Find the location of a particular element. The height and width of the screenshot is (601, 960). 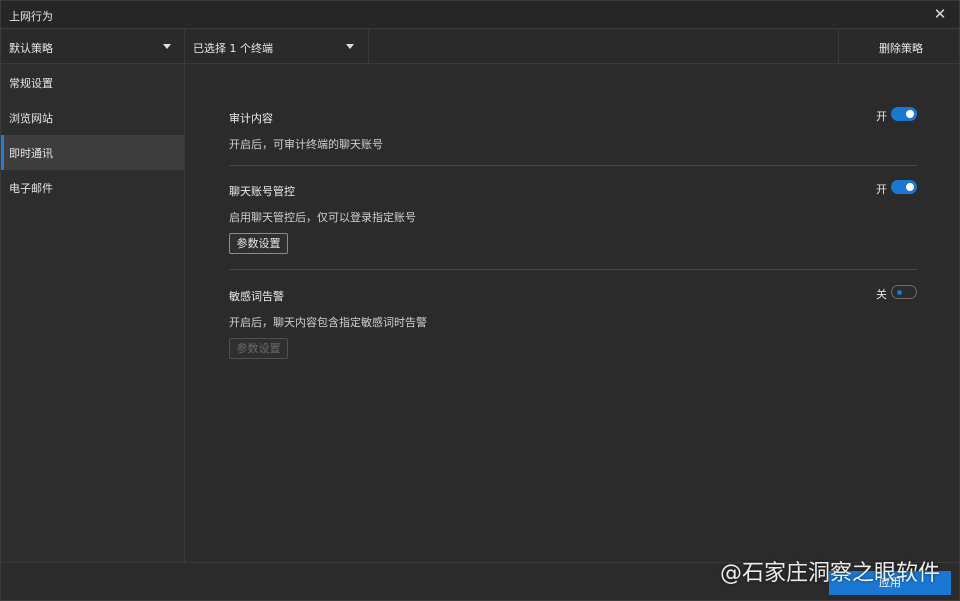

watermark: @石家庄洞察之眼软件 is located at coordinates (829, 573).